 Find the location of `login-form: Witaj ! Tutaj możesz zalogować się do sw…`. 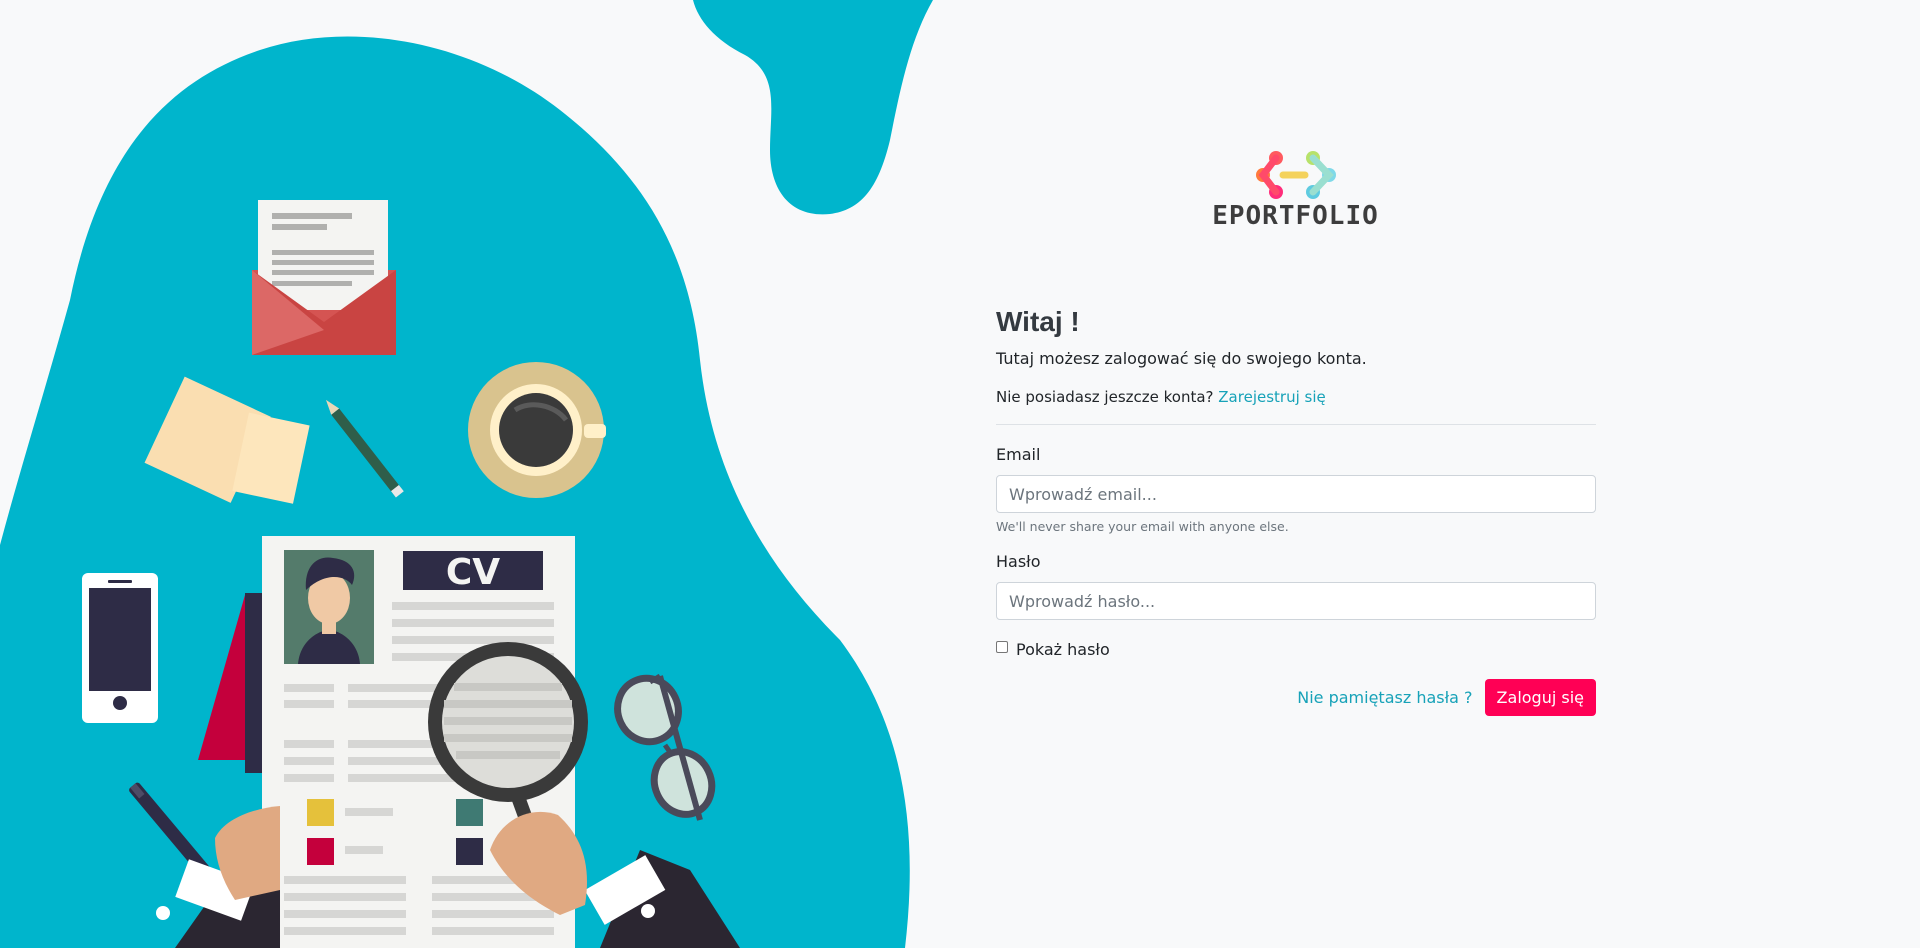

login-form: Witaj ! Tutaj możesz zalogować się do sw… is located at coordinates (1296, 508).